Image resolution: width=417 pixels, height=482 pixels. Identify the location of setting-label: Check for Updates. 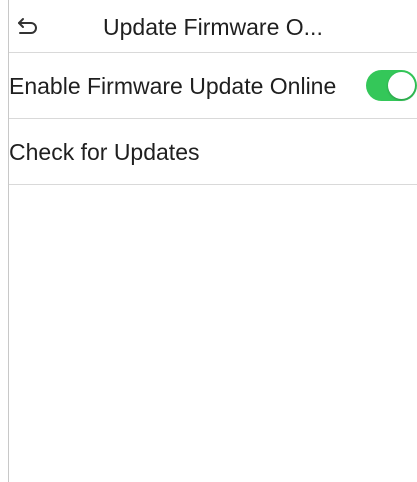
(104, 152).